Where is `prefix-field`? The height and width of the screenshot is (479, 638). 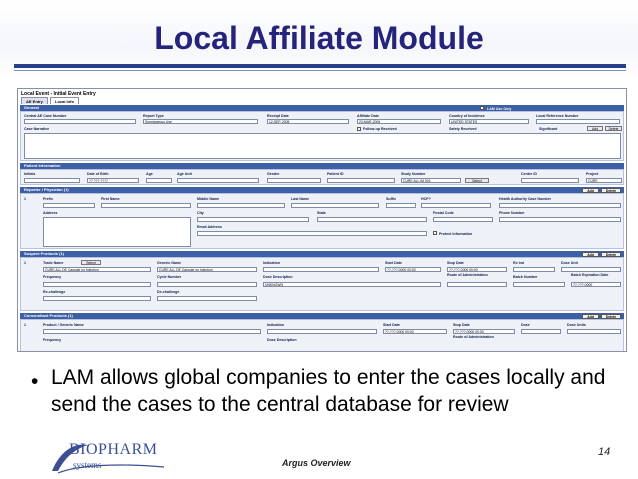 prefix-field is located at coordinates (69, 205).